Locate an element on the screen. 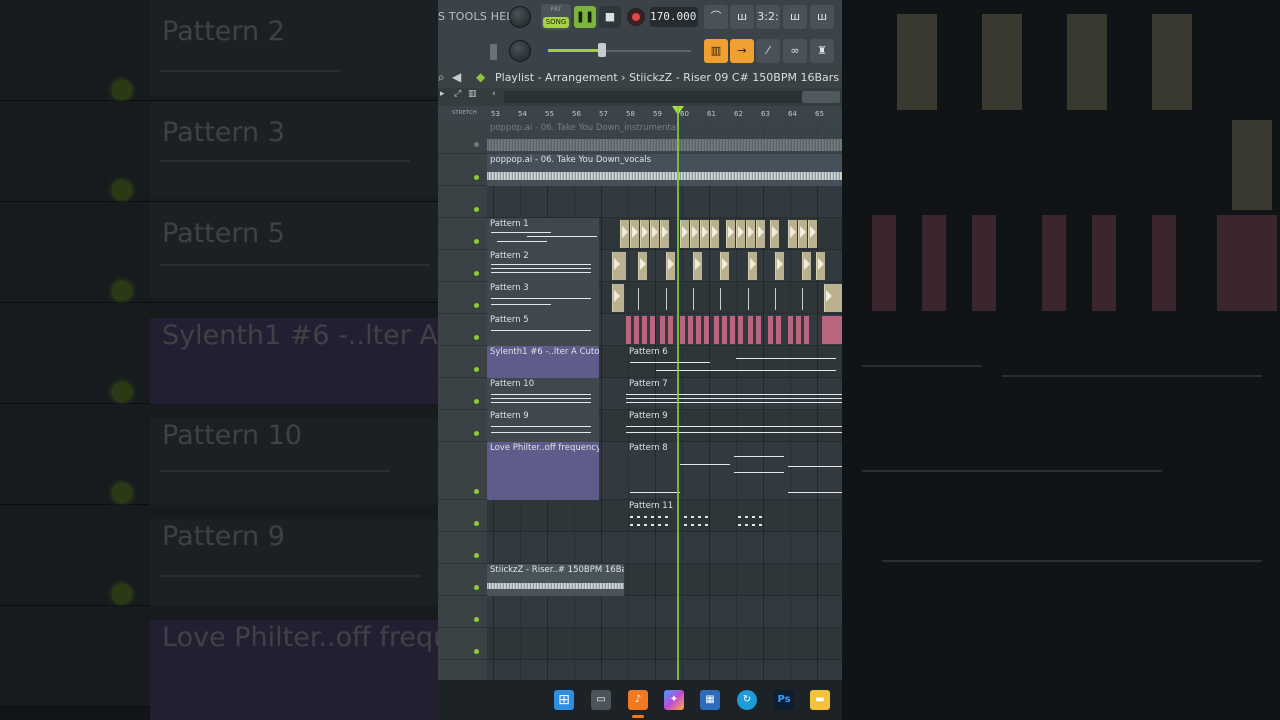 Image resolution: width=1280 pixels, height=720 pixels. master-pitch-knob is located at coordinates (520, 51).